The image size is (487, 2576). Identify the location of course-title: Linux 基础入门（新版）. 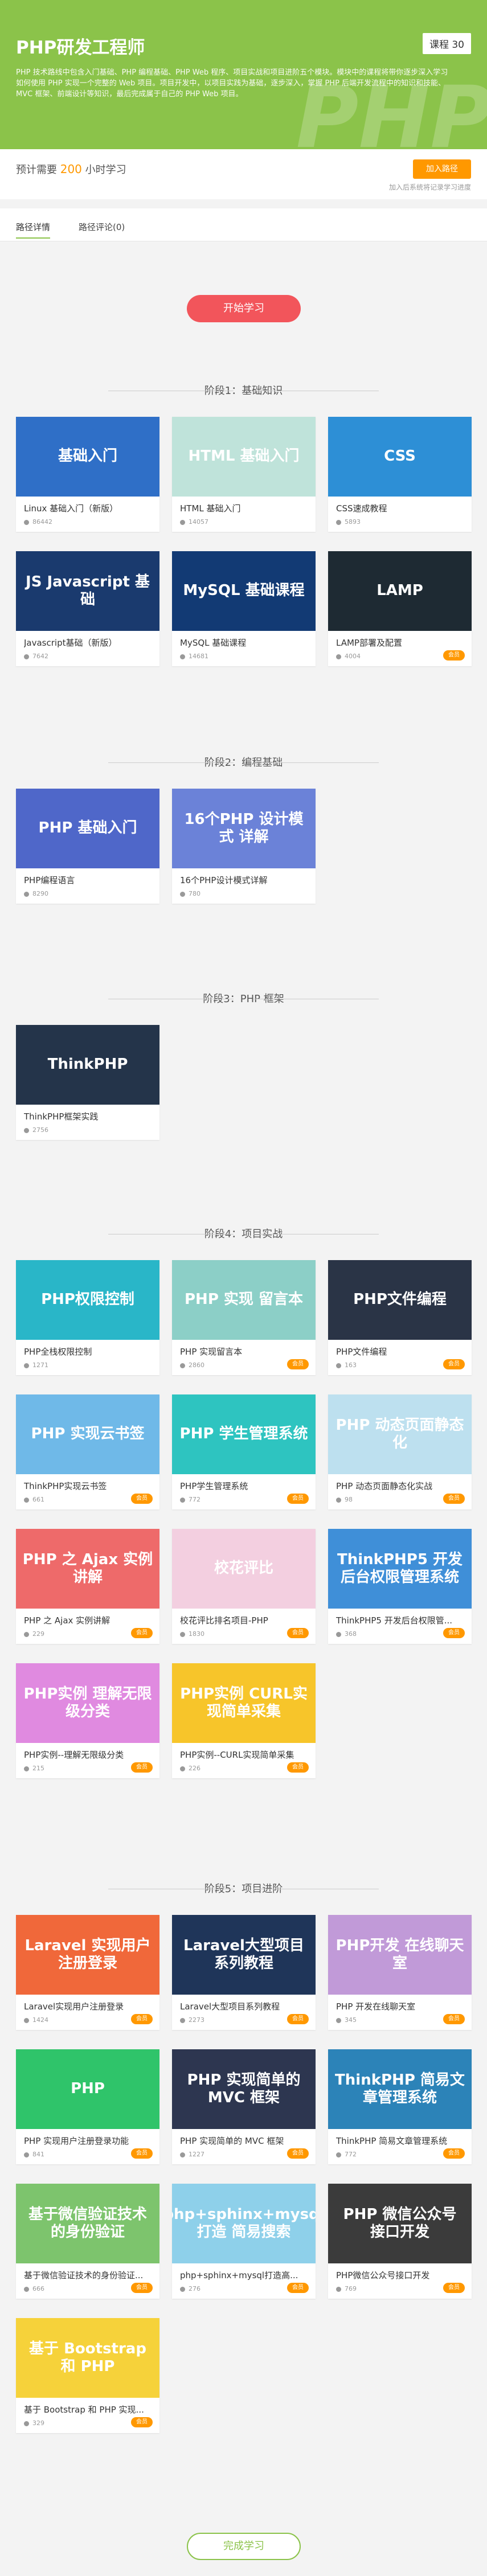
(89, 508).